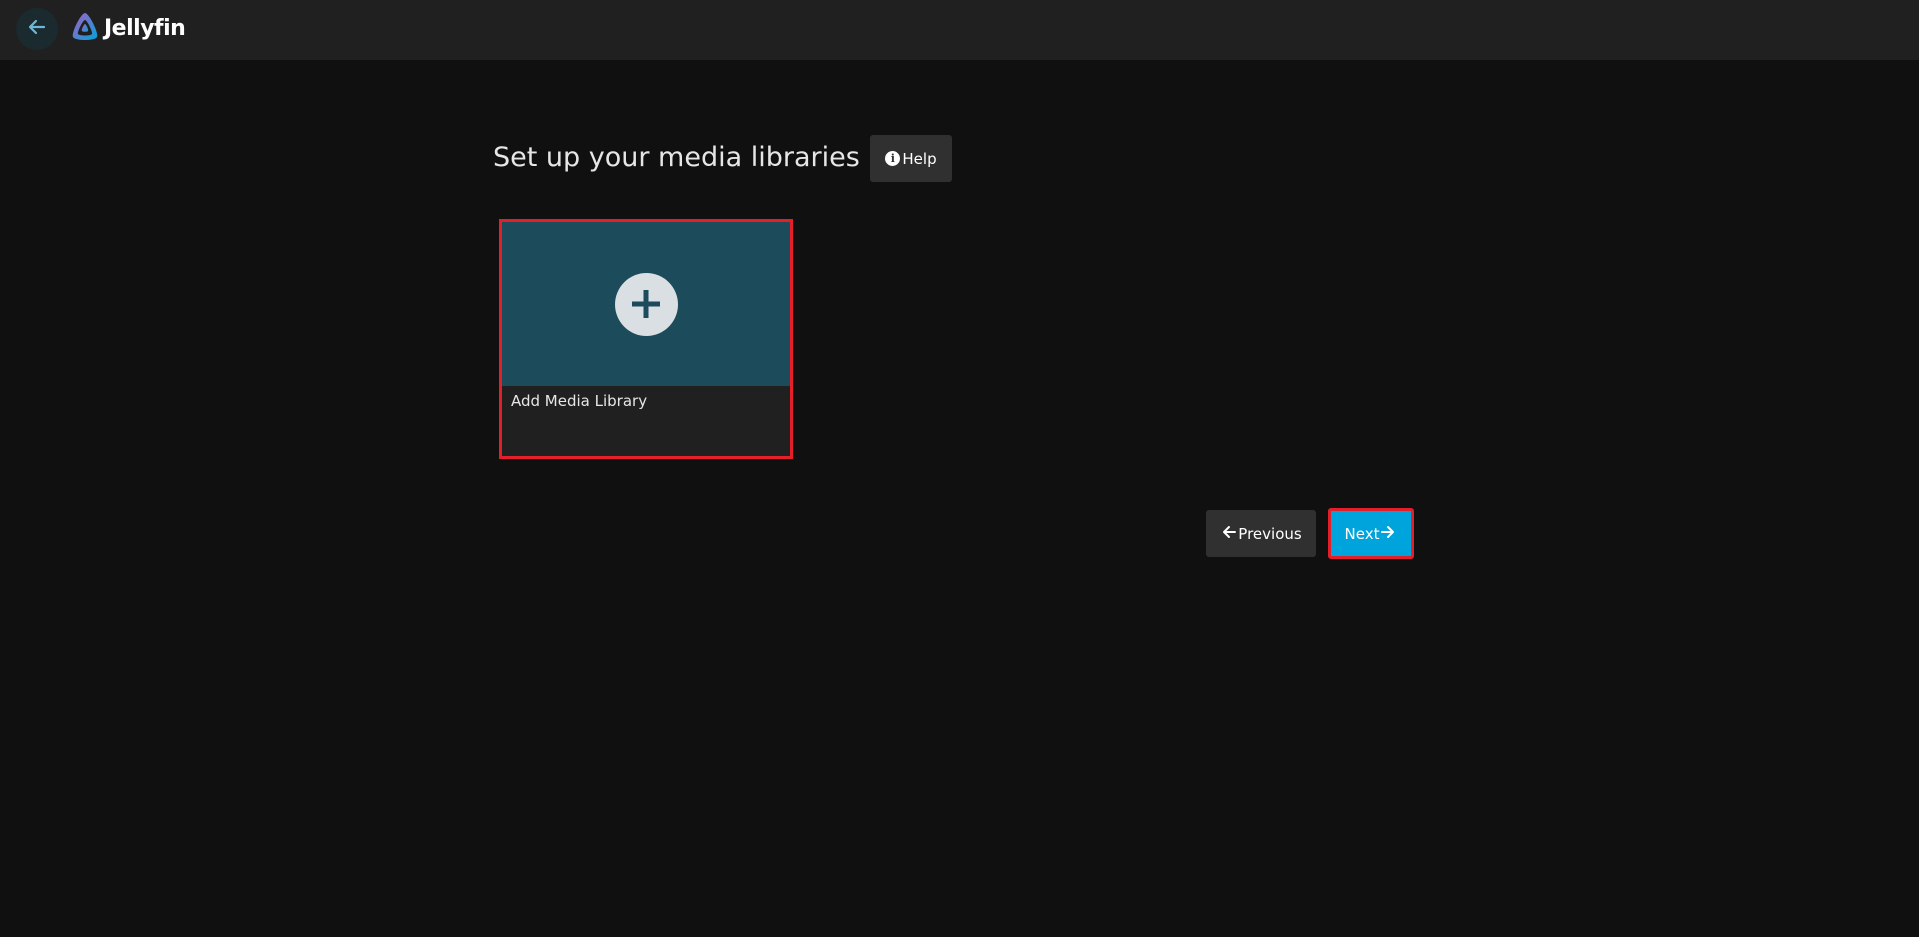 The width and height of the screenshot is (1919, 937). I want to click on help-label: Help, so click(919, 158).